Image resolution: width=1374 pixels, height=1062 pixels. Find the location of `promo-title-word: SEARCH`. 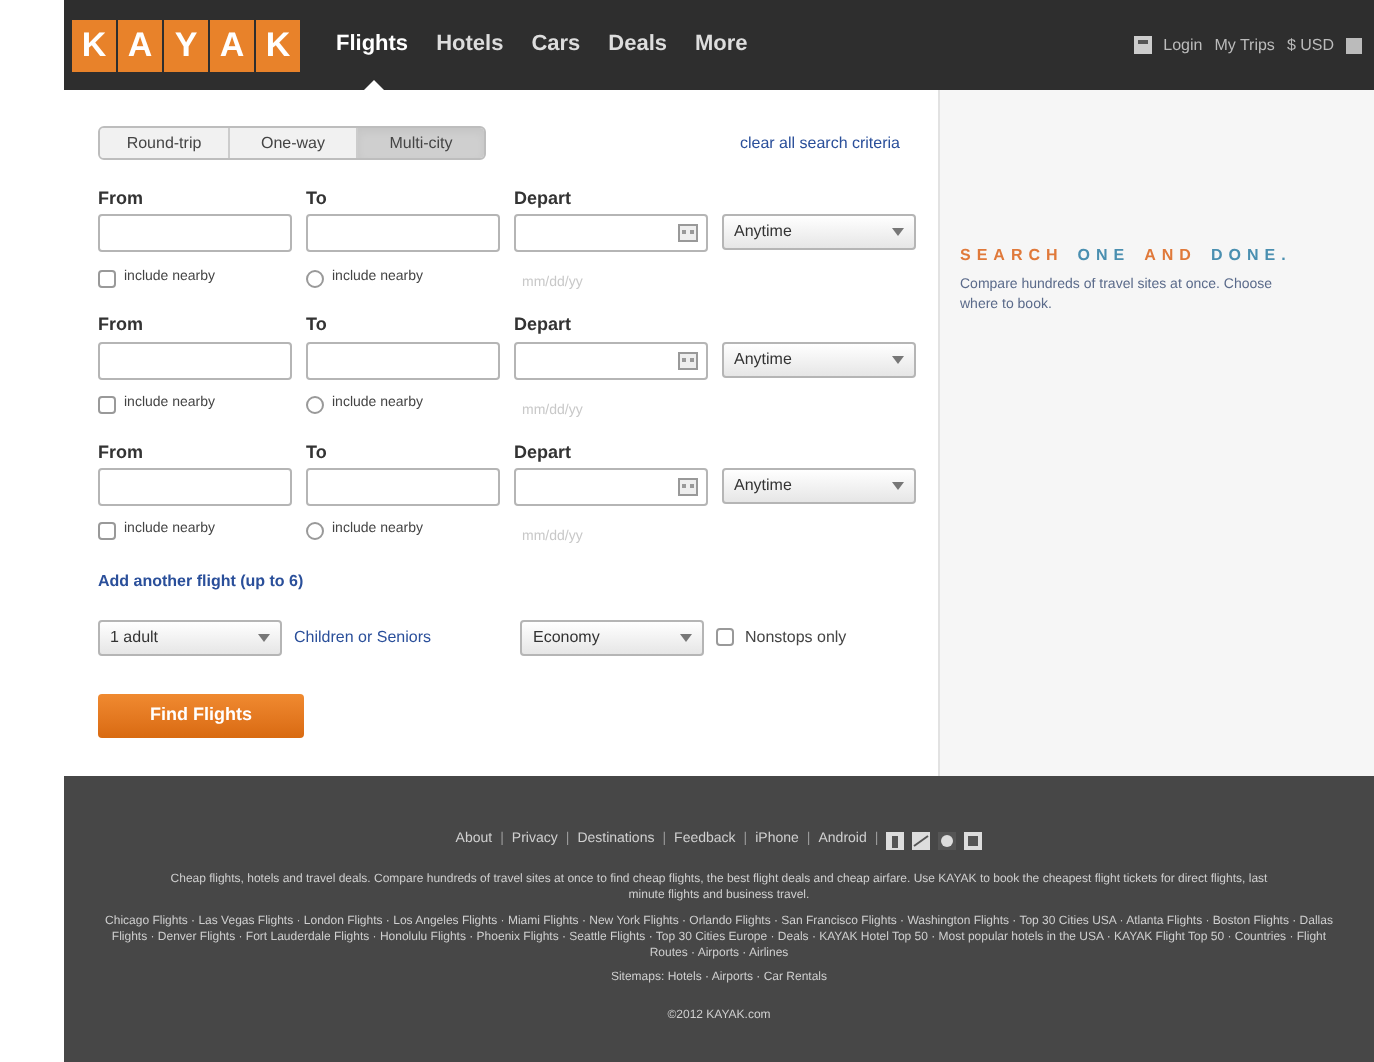

promo-title-word: SEARCH is located at coordinates (1012, 256).